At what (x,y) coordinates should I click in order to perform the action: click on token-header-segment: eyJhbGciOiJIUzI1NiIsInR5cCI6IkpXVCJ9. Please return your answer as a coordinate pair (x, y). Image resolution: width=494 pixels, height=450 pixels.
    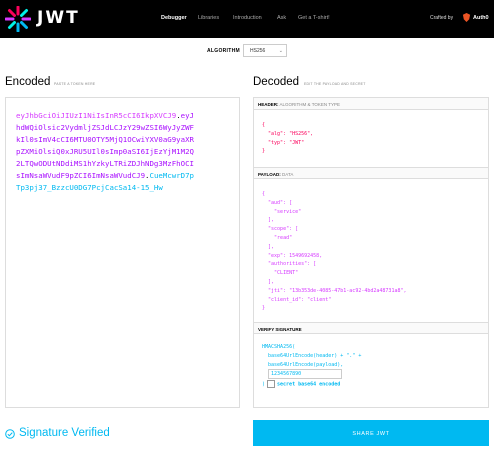
    Looking at the image, I should click on (96, 115).